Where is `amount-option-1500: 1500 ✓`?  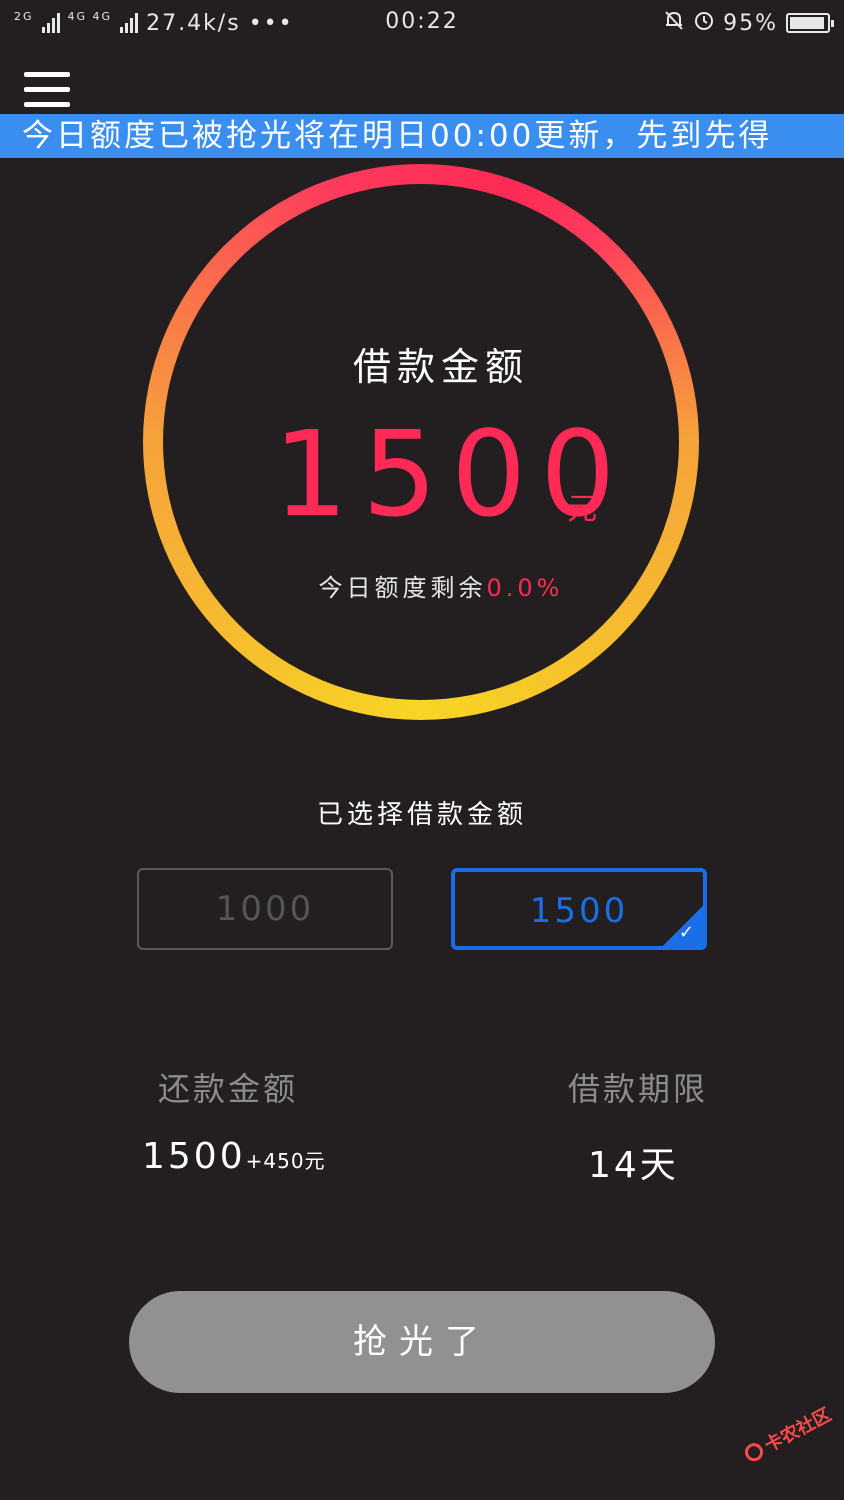
amount-option-1500: 1500 ✓ is located at coordinates (579, 909).